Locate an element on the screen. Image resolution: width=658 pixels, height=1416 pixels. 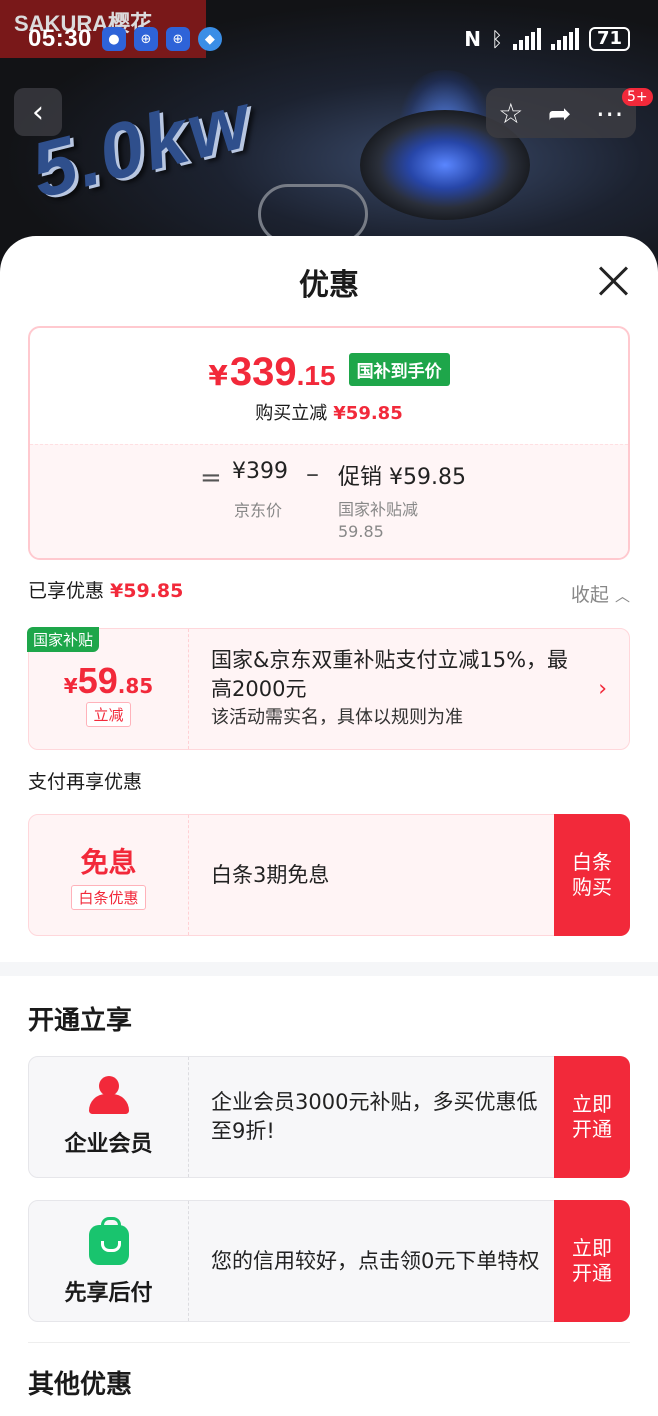
interest-free-label: 免息 is located at coordinates (108, 862).